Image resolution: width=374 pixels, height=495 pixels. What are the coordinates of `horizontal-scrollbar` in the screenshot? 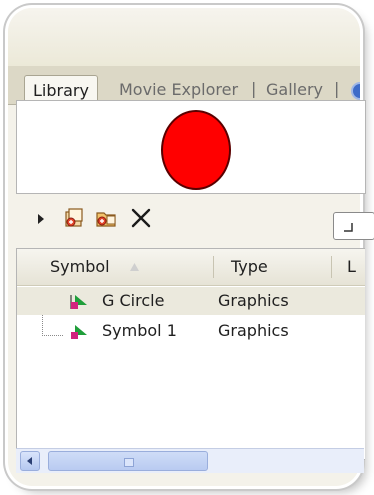 It's located at (190, 460).